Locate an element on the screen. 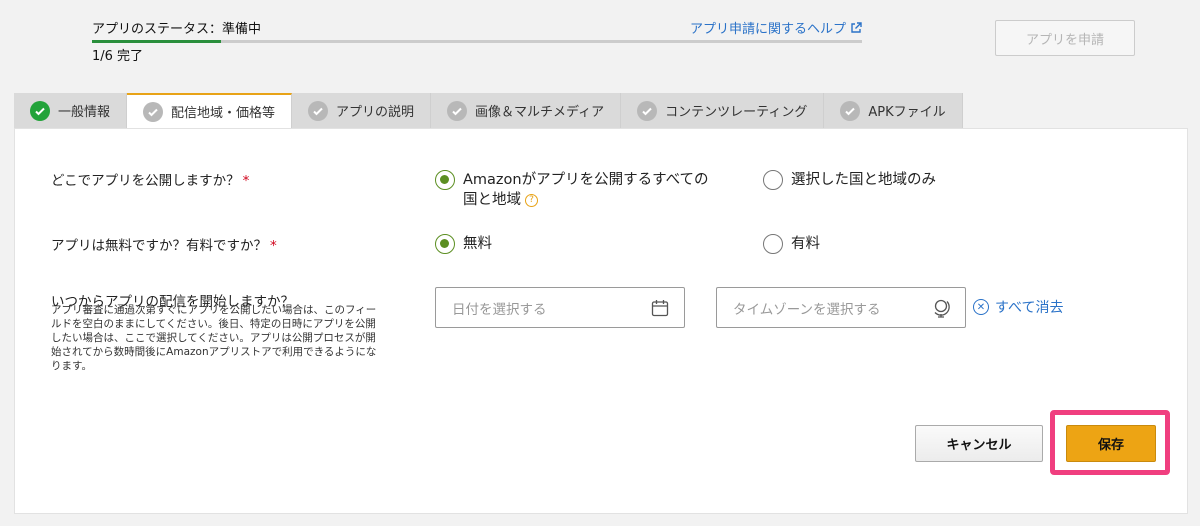 This screenshot has width=1200, height=526. tab-label: APKファイル is located at coordinates (907, 112).